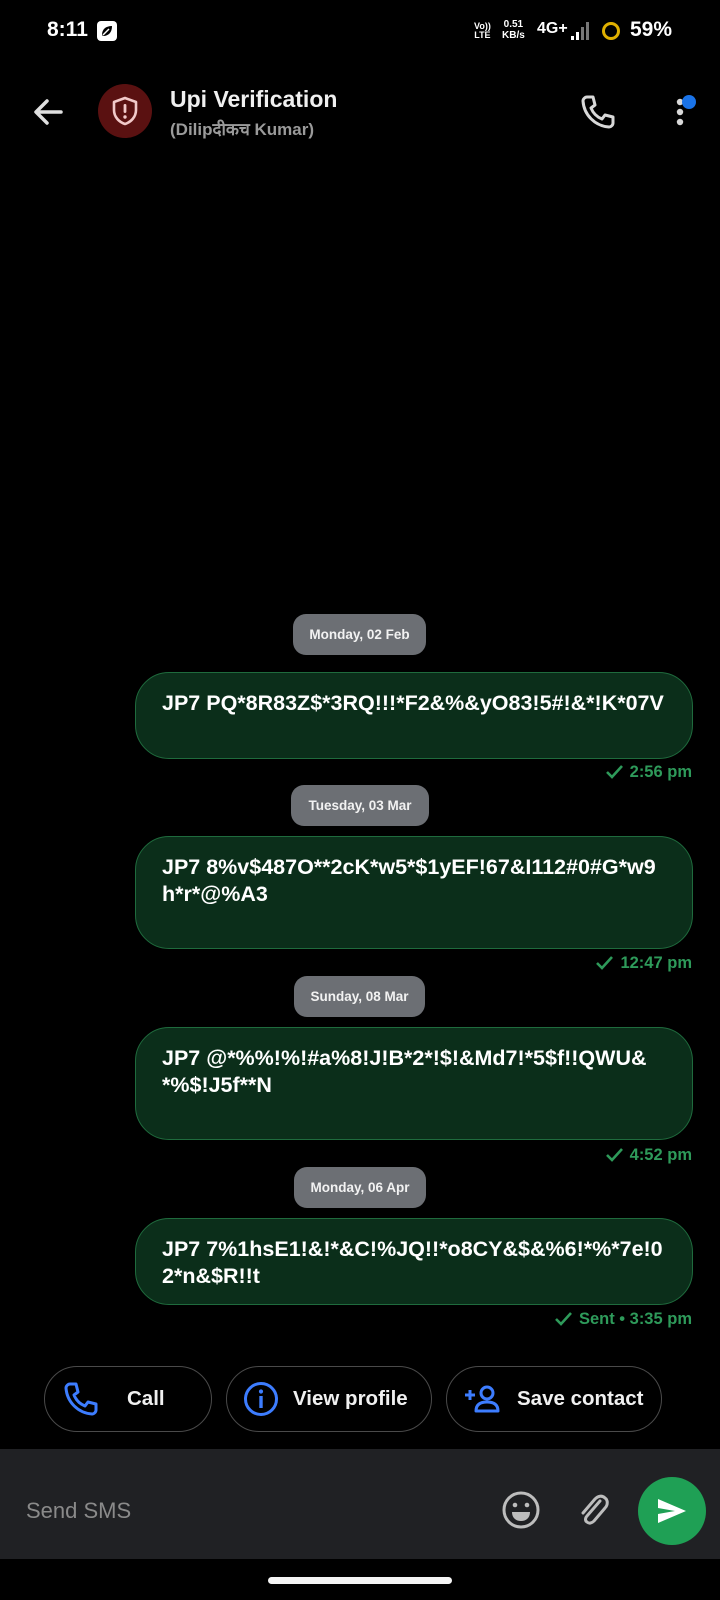  Describe the element at coordinates (684, 112) in the screenshot. I see `overflow-menu-icon` at that location.